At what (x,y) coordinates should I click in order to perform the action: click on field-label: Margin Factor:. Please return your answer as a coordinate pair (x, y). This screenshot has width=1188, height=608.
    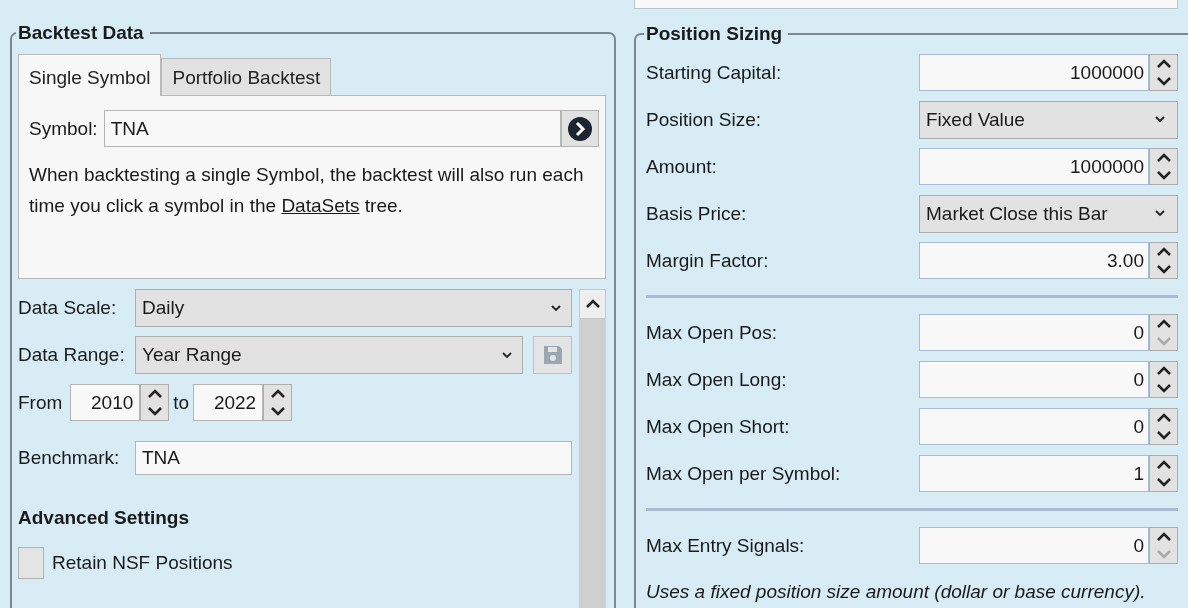
    Looking at the image, I should click on (708, 260).